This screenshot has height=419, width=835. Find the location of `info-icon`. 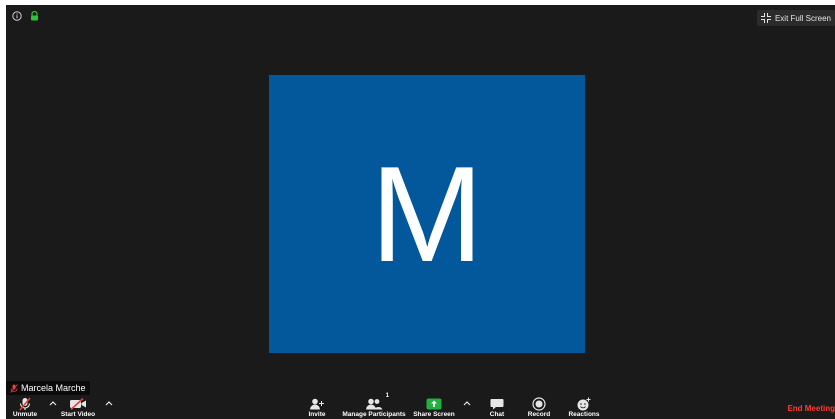

info-icon is located at coordinates (17, 16).